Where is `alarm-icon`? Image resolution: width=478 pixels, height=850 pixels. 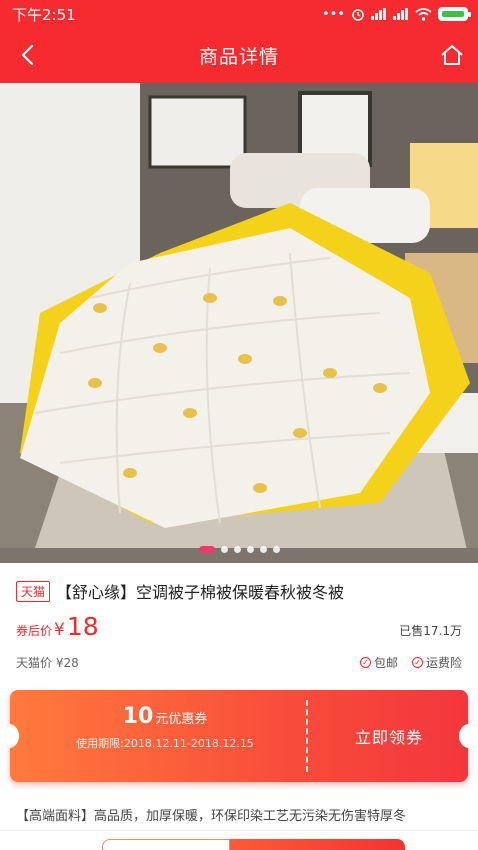
alarm-icon is located at coordinates (358, 15).